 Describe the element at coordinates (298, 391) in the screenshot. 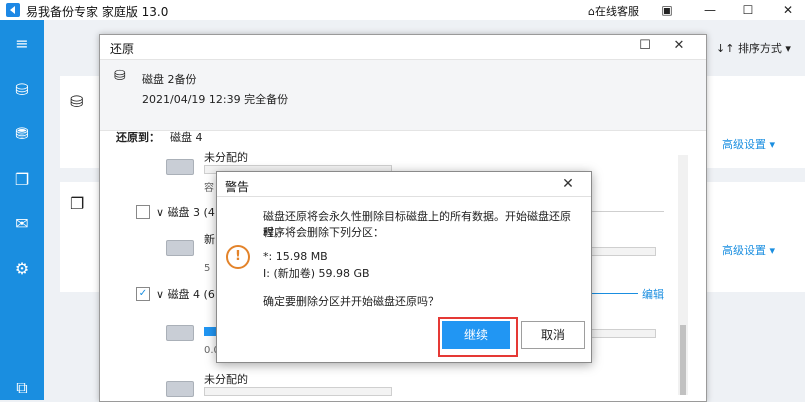

I see `unallocated-usage-bar` at that location.